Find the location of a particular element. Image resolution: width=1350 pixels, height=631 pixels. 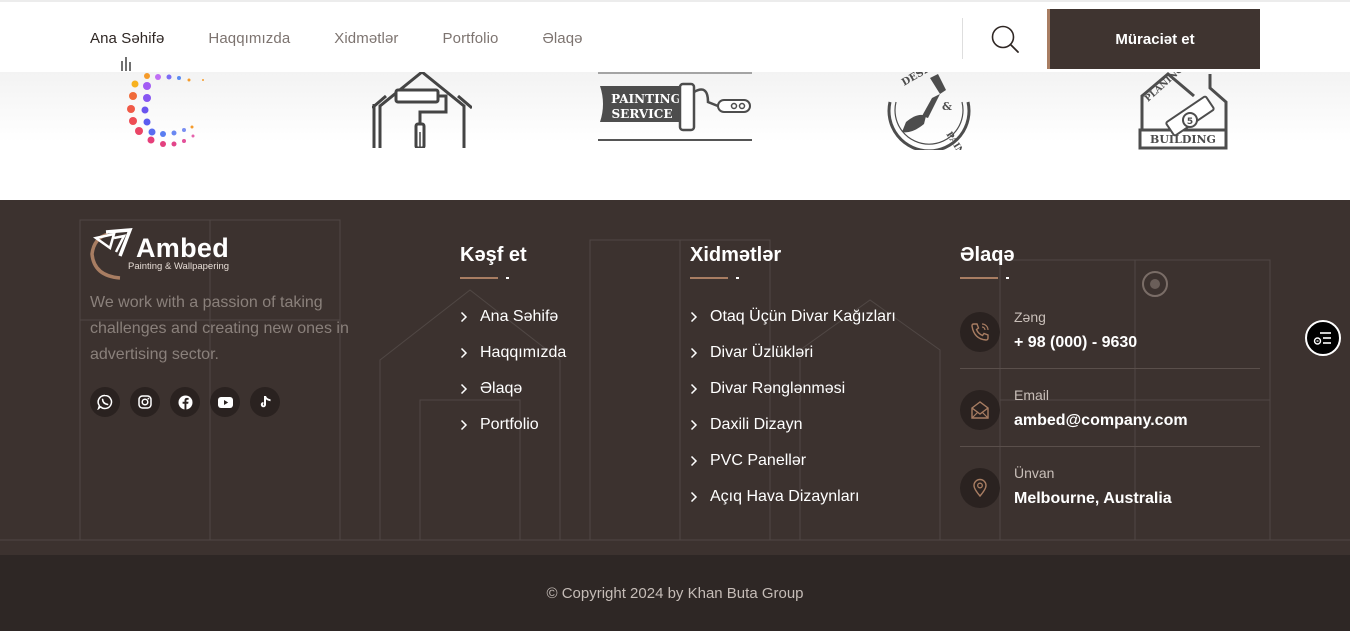

footer-link-portfolio: Portfolio is located at coordinates (513, 425).